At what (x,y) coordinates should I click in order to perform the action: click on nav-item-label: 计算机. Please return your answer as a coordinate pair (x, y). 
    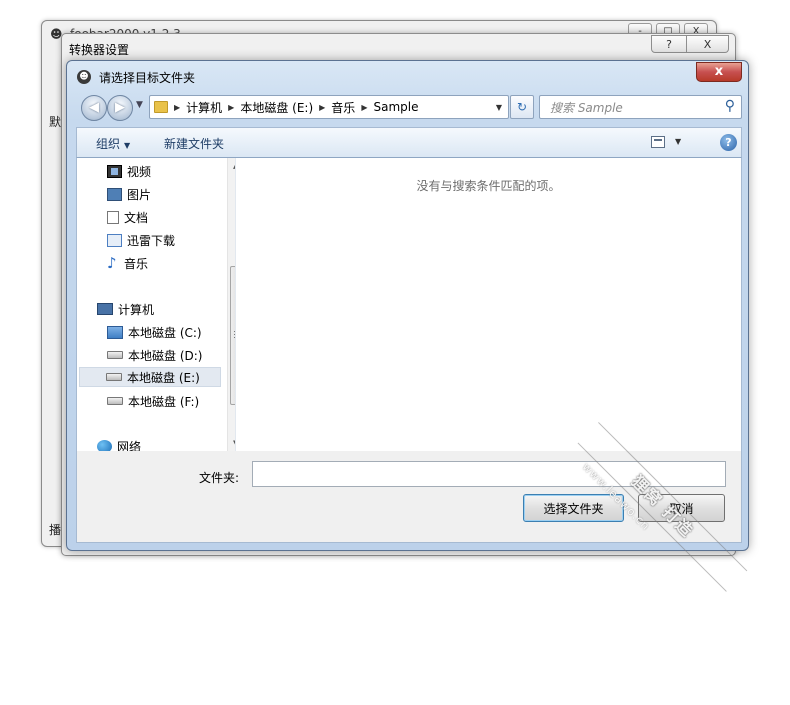
    Looking at the image, I should click on (136, 309).